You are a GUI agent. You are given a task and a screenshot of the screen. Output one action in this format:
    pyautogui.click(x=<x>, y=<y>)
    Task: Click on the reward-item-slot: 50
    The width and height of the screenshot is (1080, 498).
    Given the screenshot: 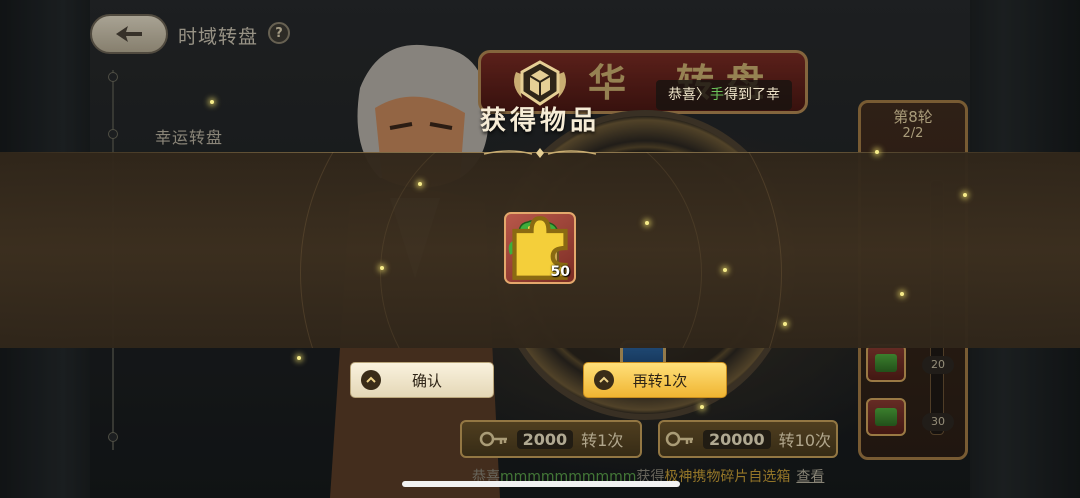 What is the action you would take?
    pyautogui.click(x=540, y=248)
    